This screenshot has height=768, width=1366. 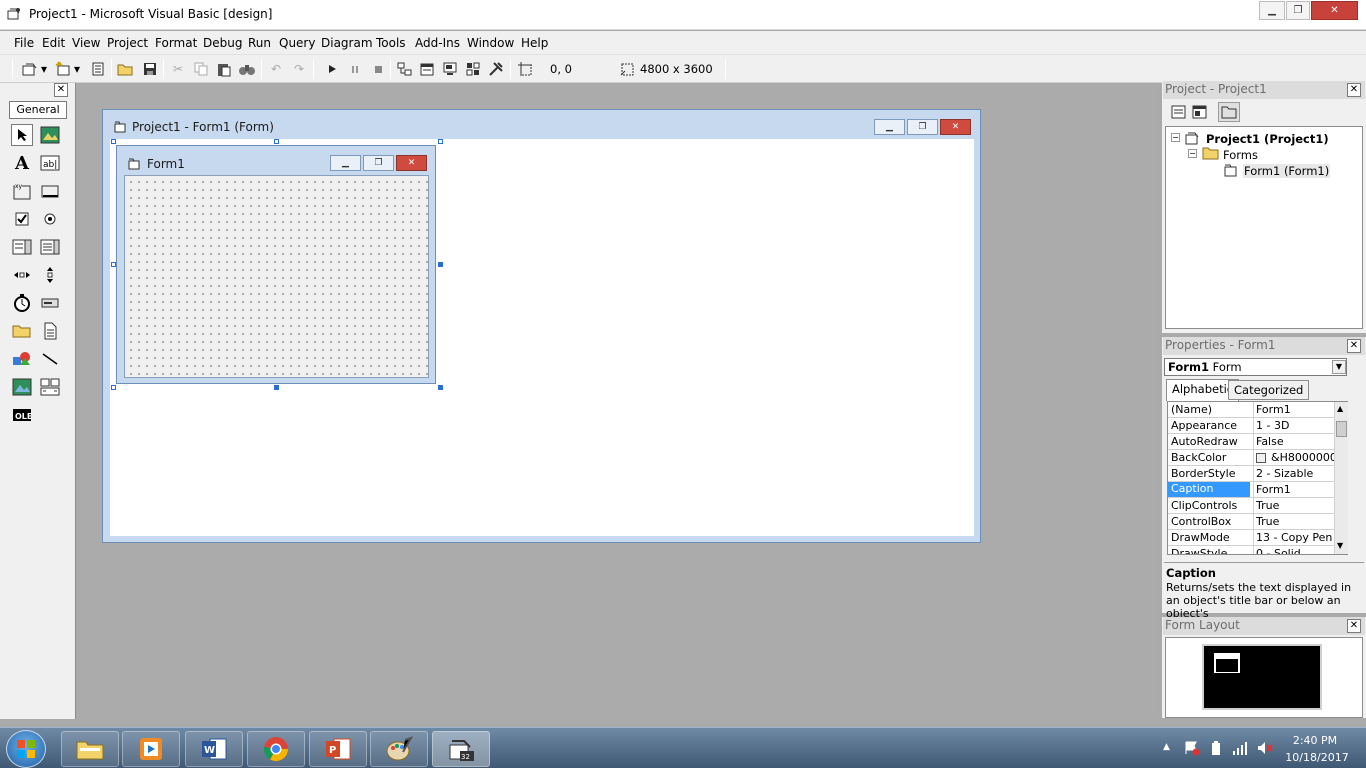 I want to click on frame-tool-icon: xy, so click(x=22, y=191).